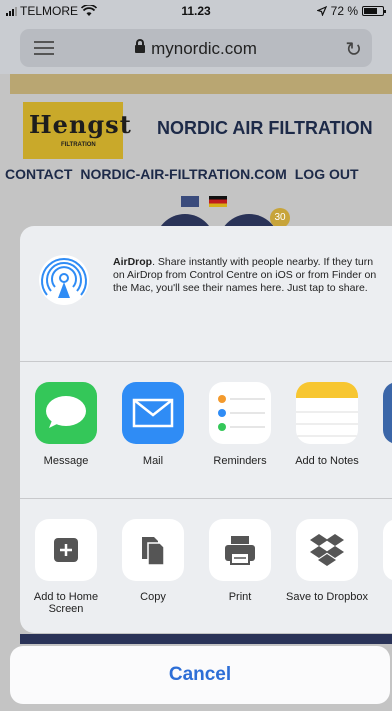  Describe the element at coordinates (153, 461) in the screenshot. I see `app-label: Mail` at that location.